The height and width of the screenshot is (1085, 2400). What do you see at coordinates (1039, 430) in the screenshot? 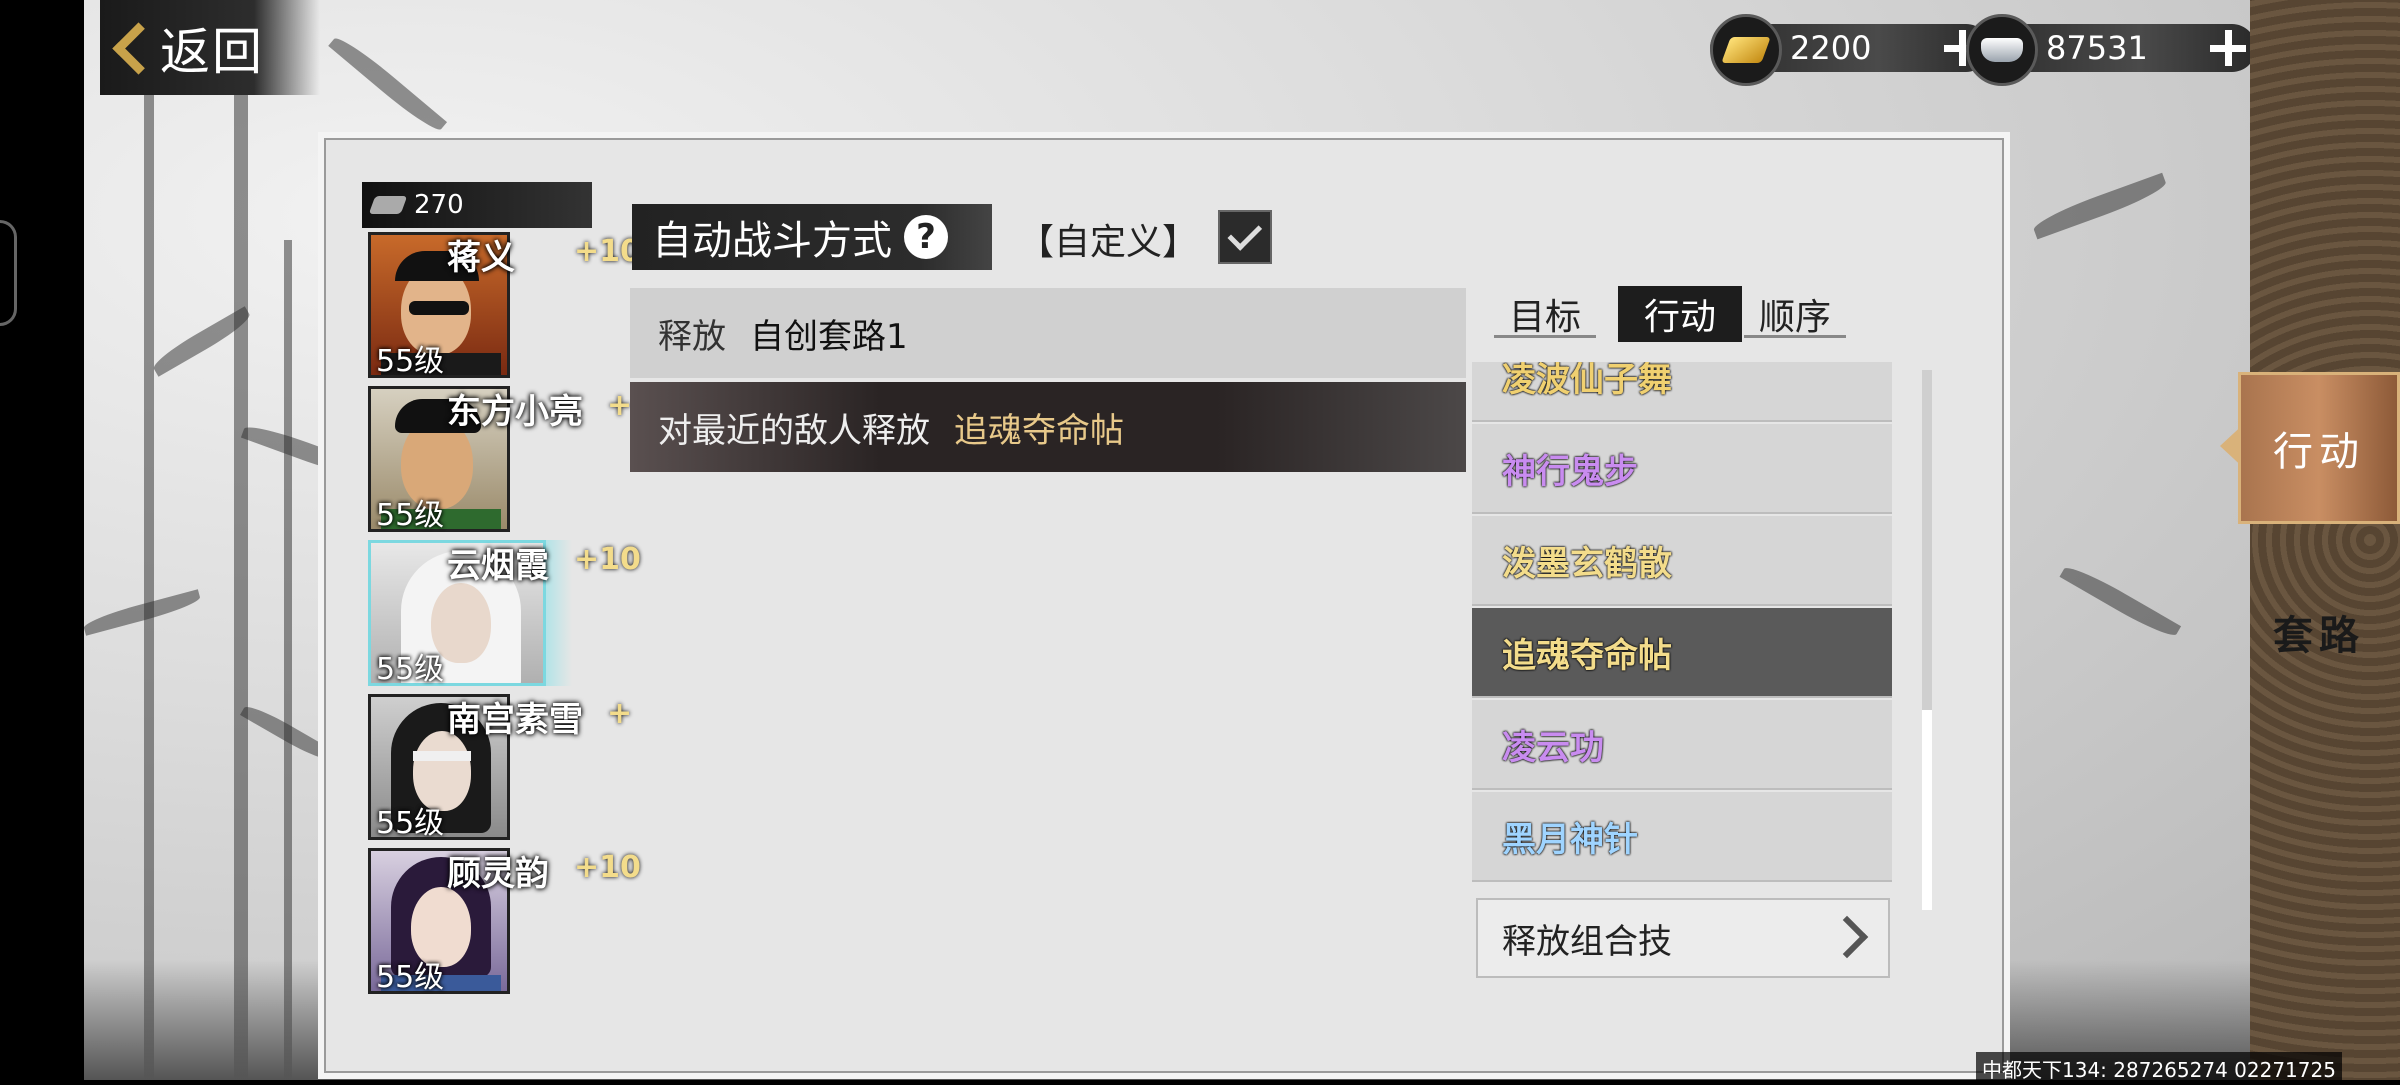
I see `action-value: 追魂夺命帖` at bounding box center [1039, 430].